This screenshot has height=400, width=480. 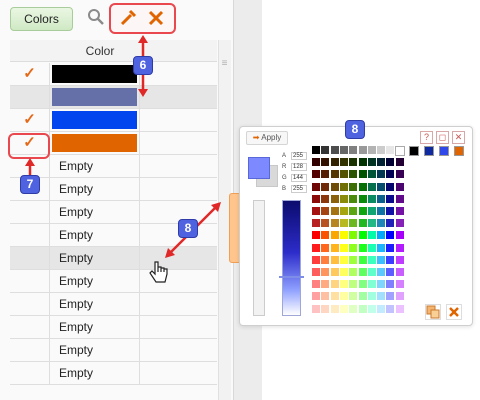 What do you see at coordinates (442, 137) in the screenshot?
I see `restore-button: ◻` at bounding box center [442, 137].